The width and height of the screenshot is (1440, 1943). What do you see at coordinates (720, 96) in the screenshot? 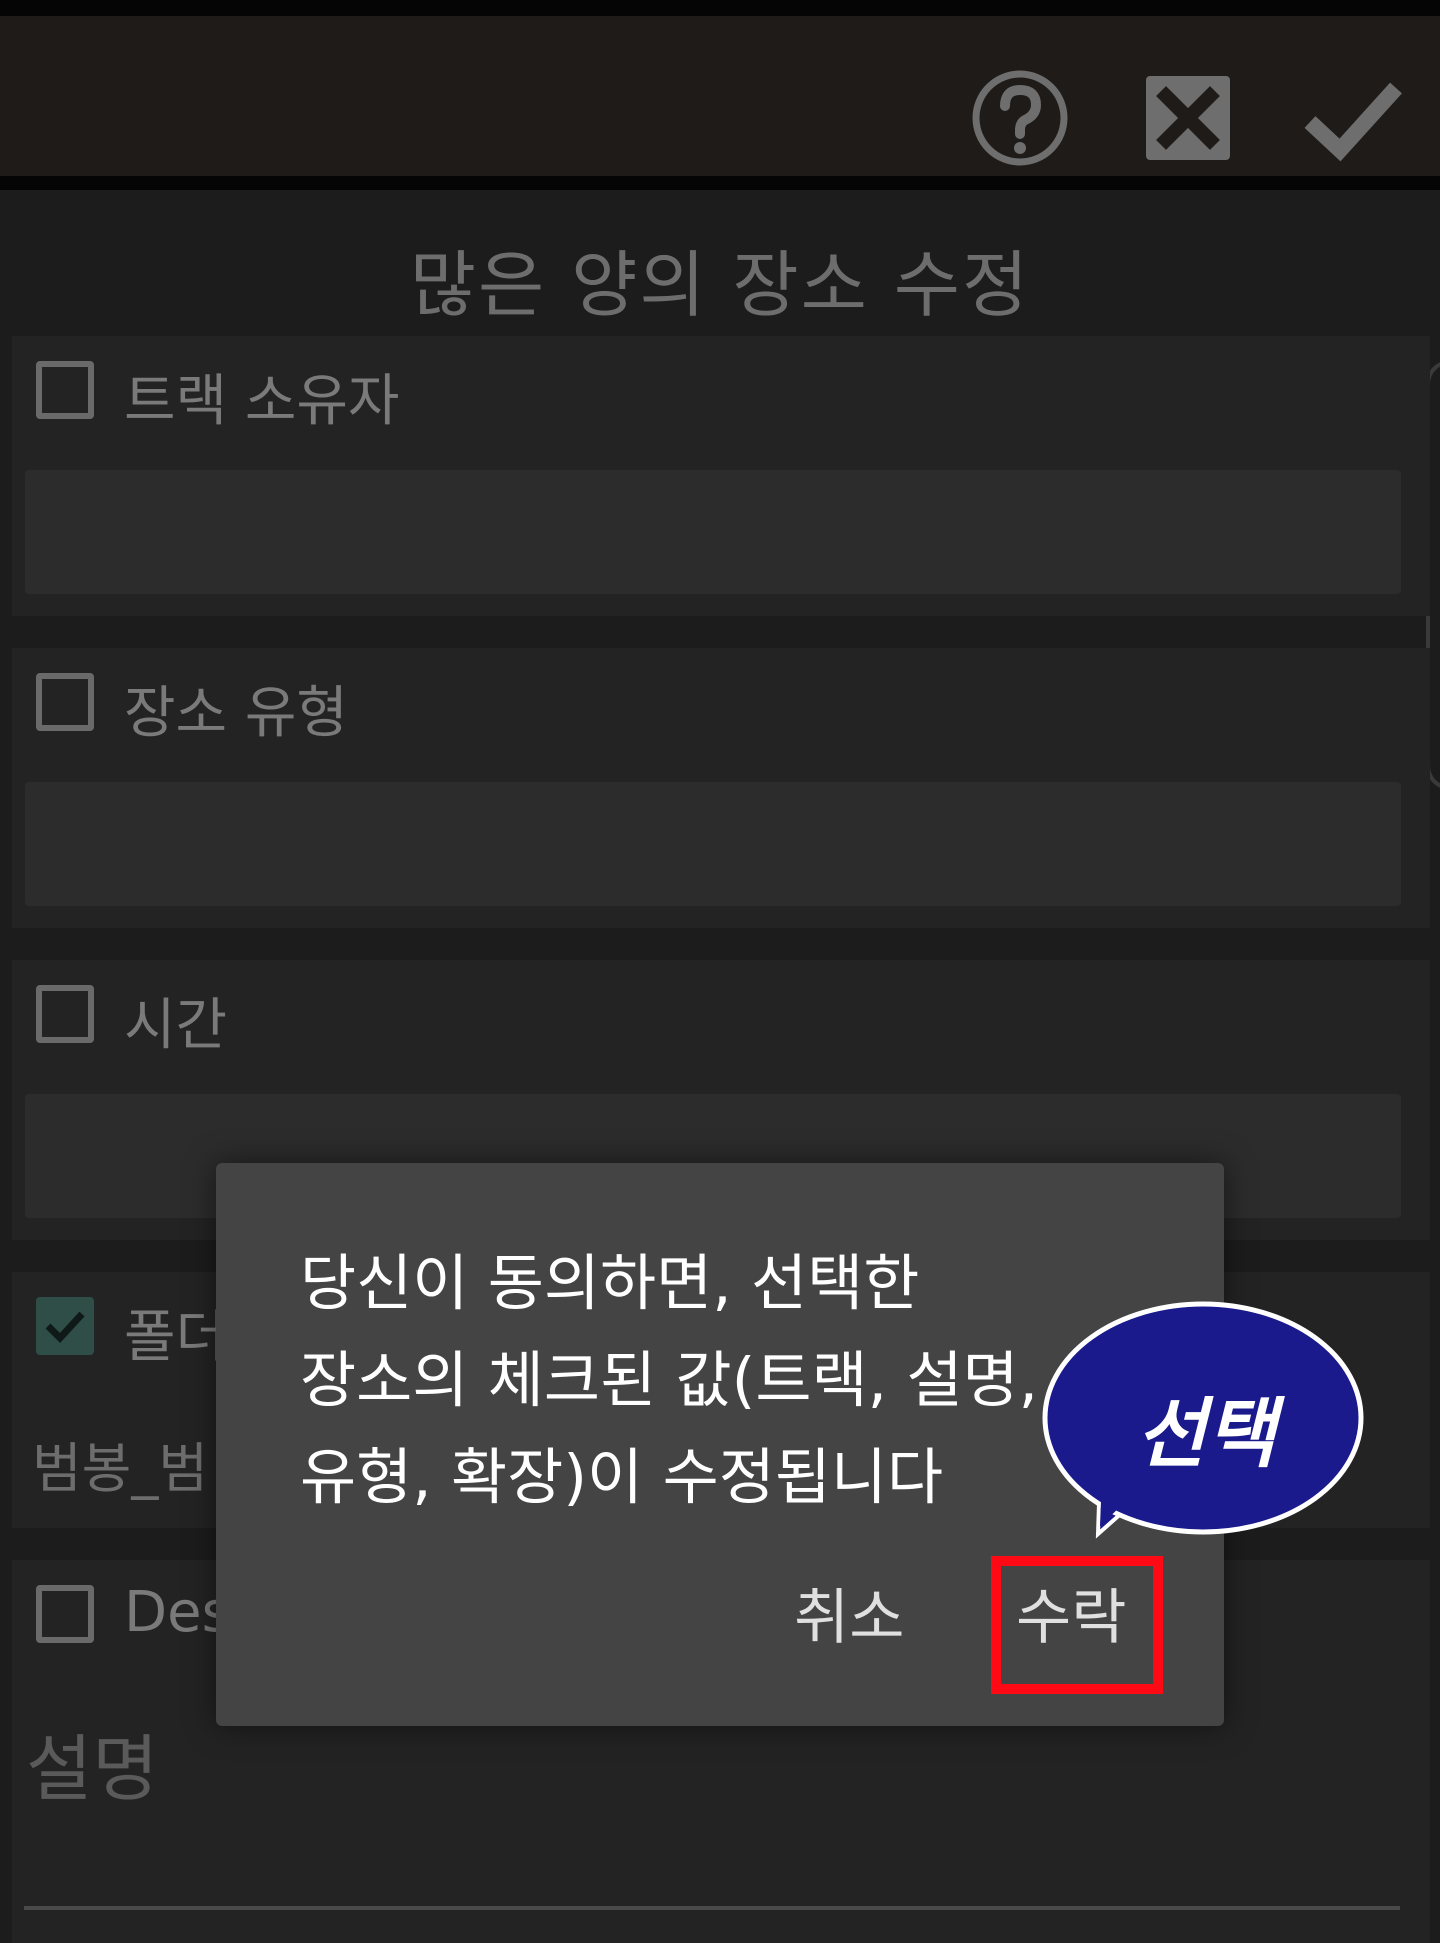
I see `toolbar` at bounding box center [720, 96].